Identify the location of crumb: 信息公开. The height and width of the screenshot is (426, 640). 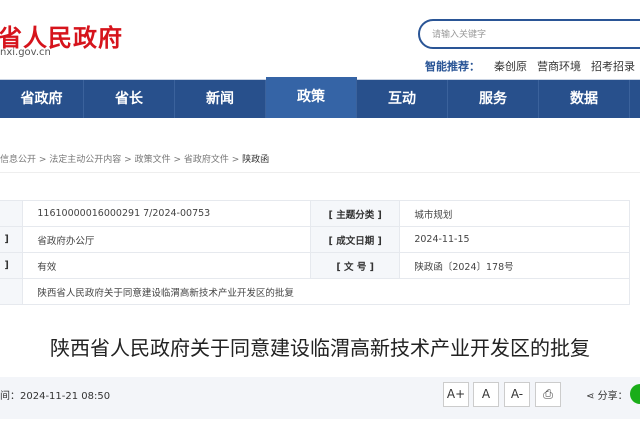
(18, 160).